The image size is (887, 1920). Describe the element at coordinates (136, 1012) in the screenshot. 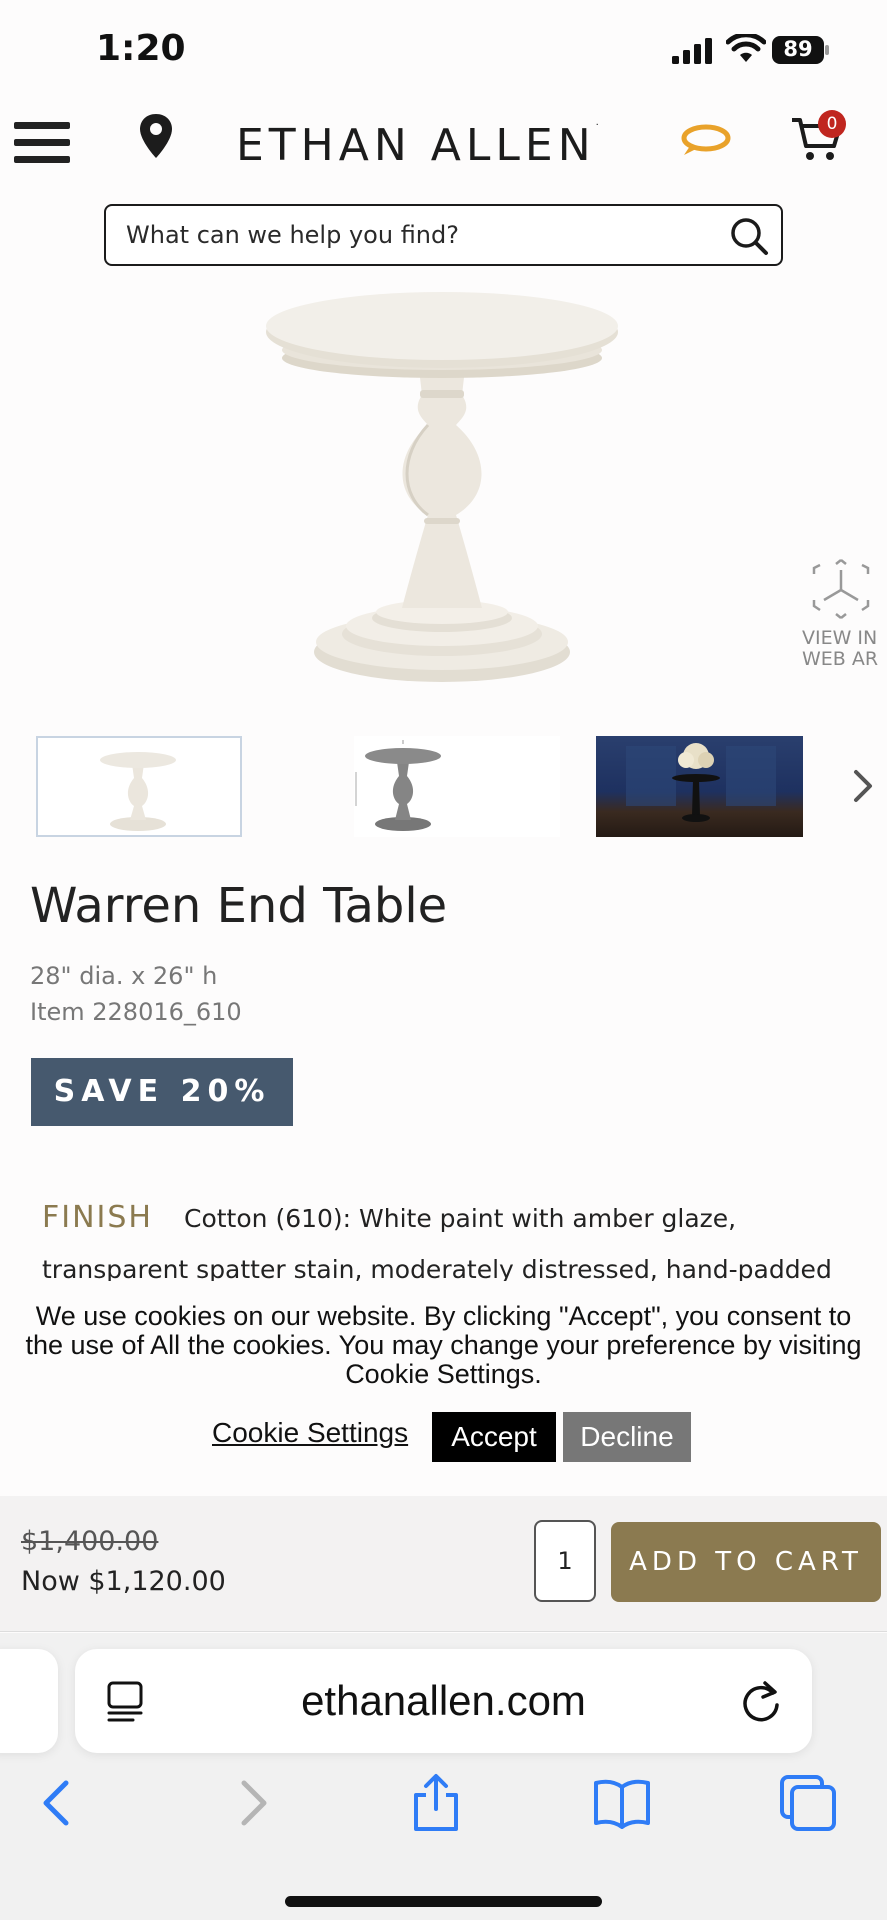

I see `product-item-number: Item 228016_610` at that location.